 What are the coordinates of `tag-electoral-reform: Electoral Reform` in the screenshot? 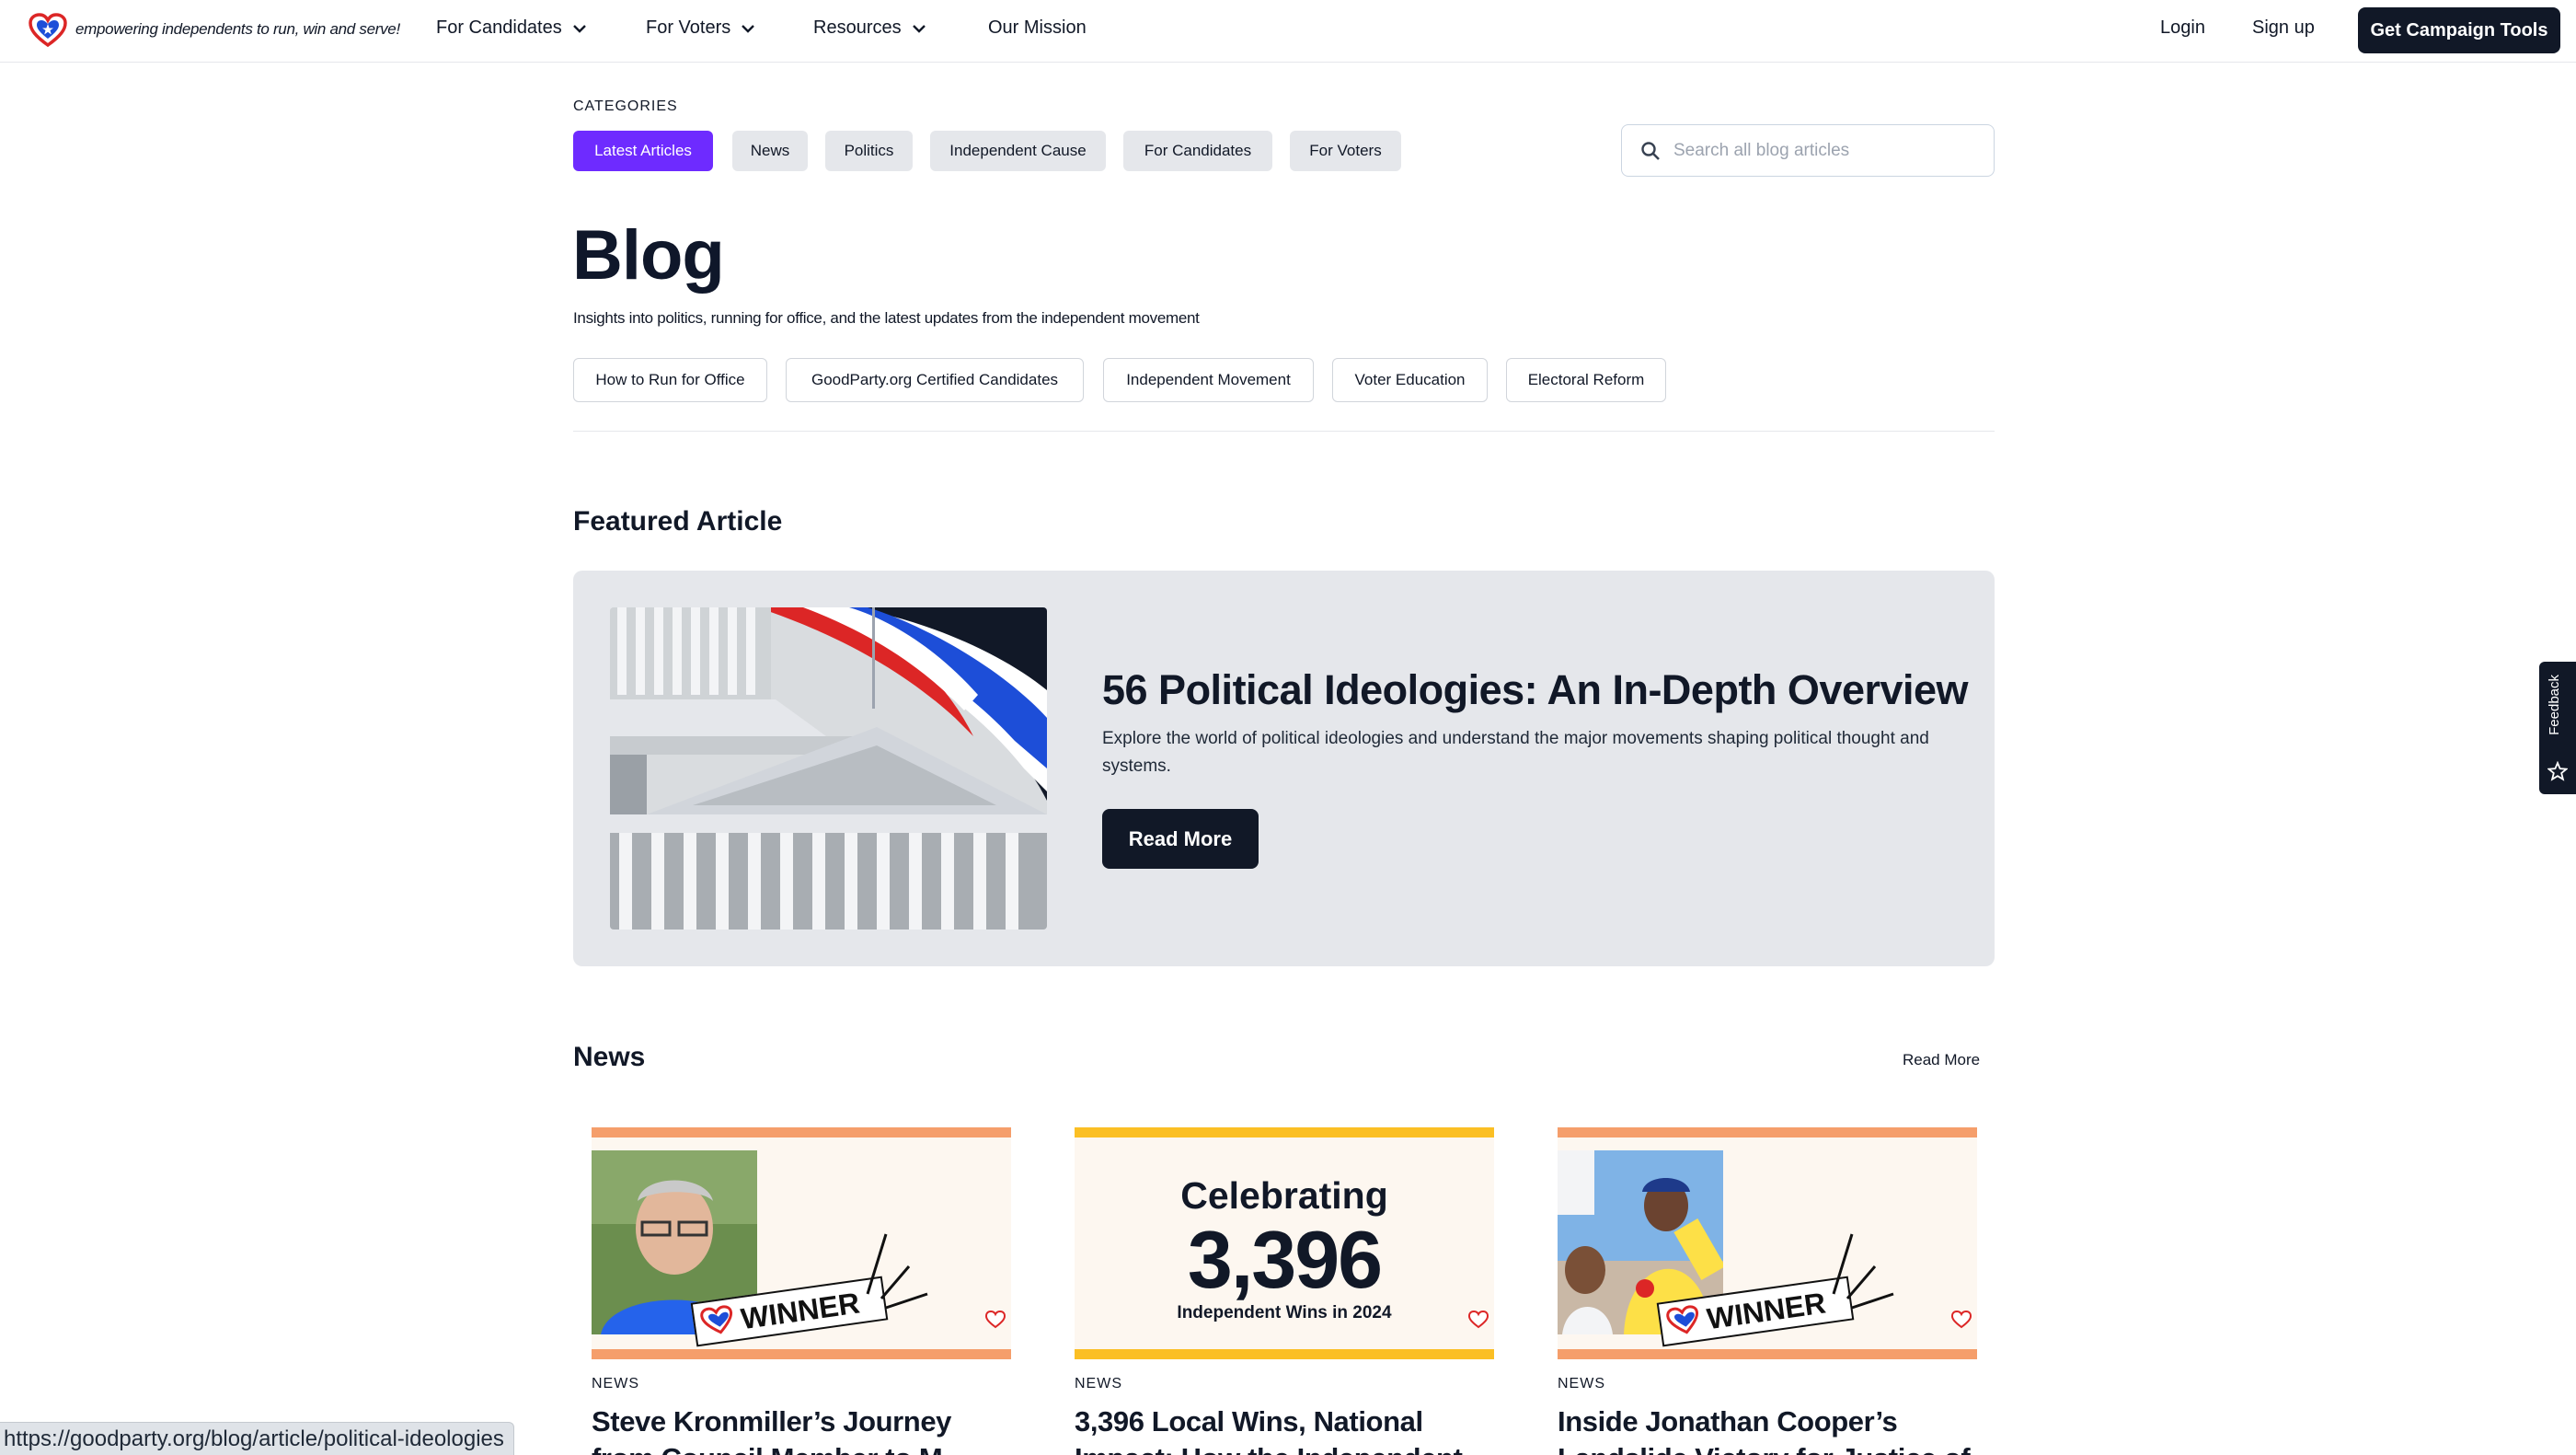 It's located at (1586, 380).